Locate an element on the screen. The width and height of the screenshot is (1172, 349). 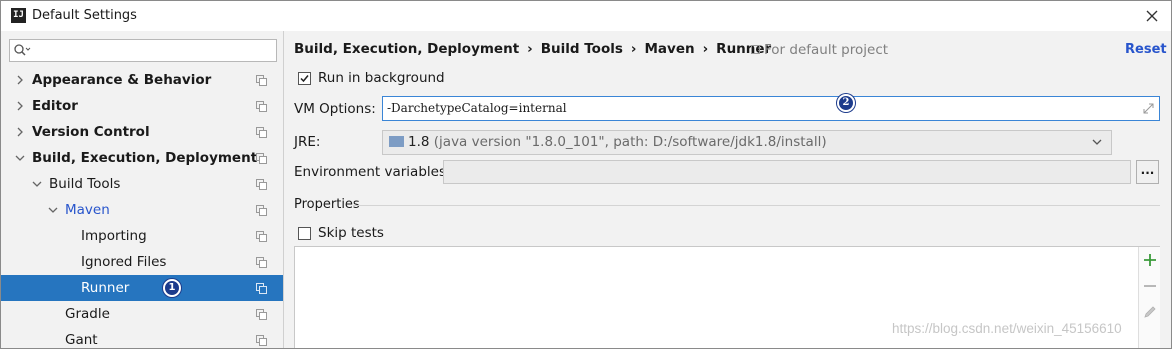
run-in-background-checkbox is located at coordinates (304, 78).